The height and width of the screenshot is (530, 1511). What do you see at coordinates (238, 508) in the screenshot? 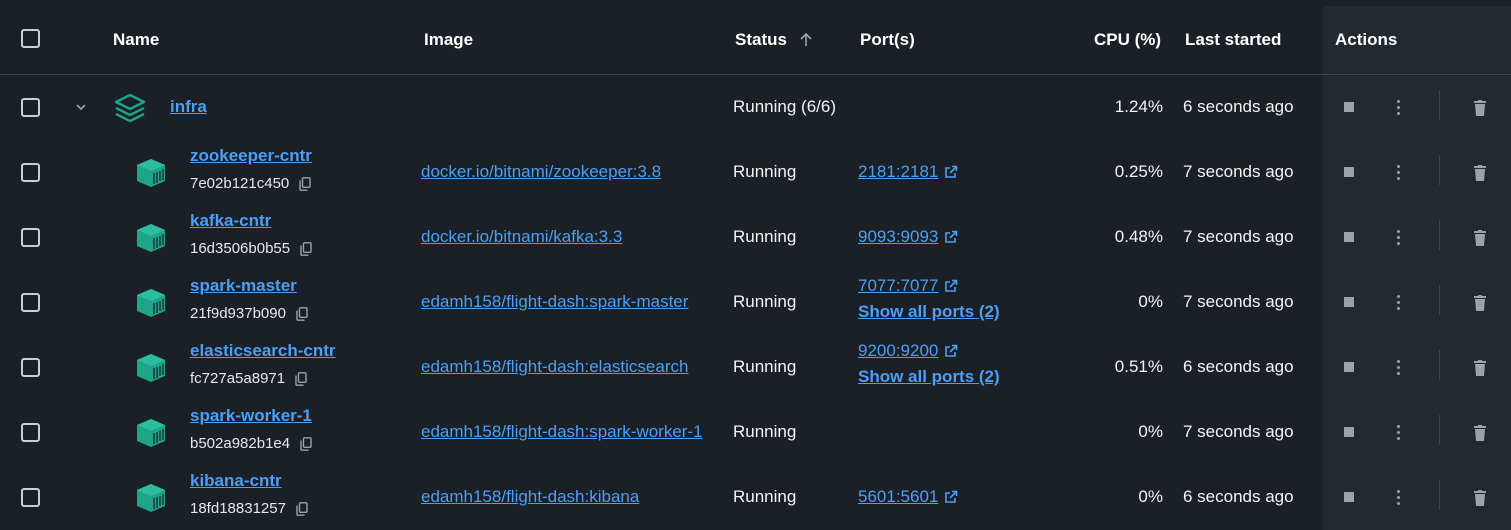
I see `container-id: 18fd18831257` at bounding box center [238, 508].